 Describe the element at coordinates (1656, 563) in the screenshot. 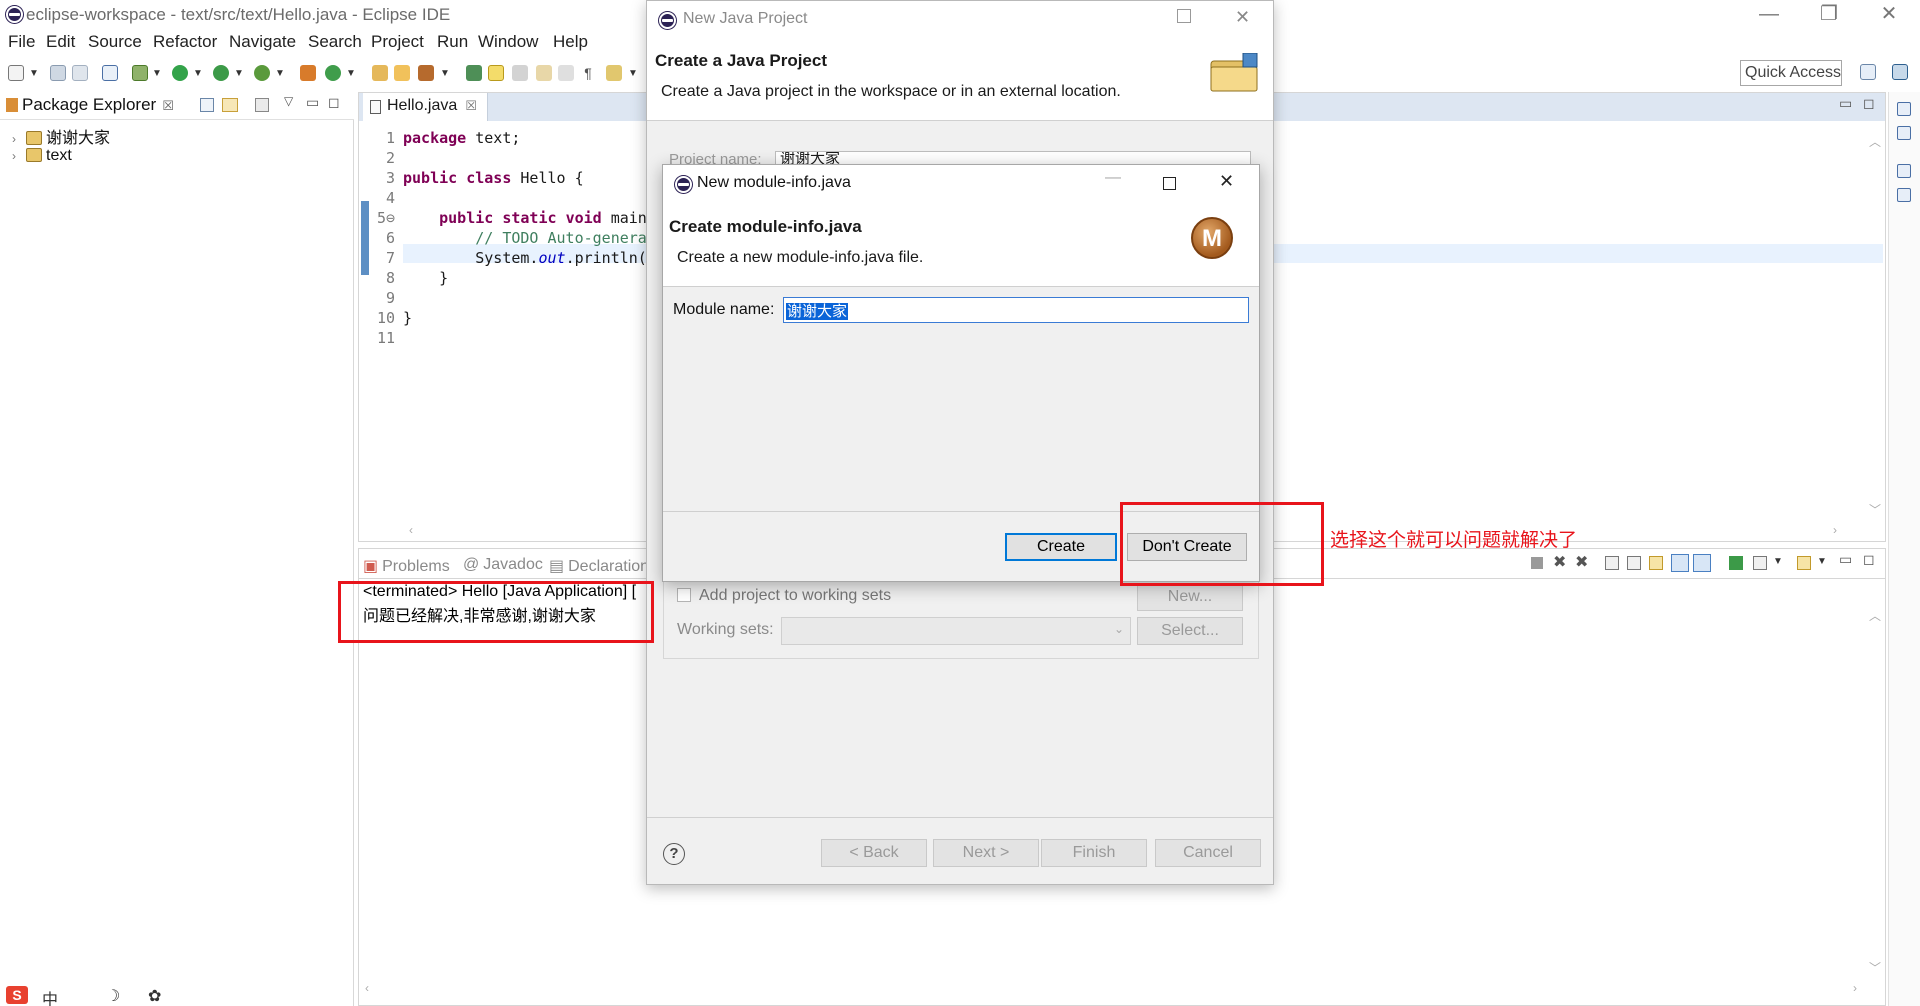

I see `word-wrap-icon` at that location.